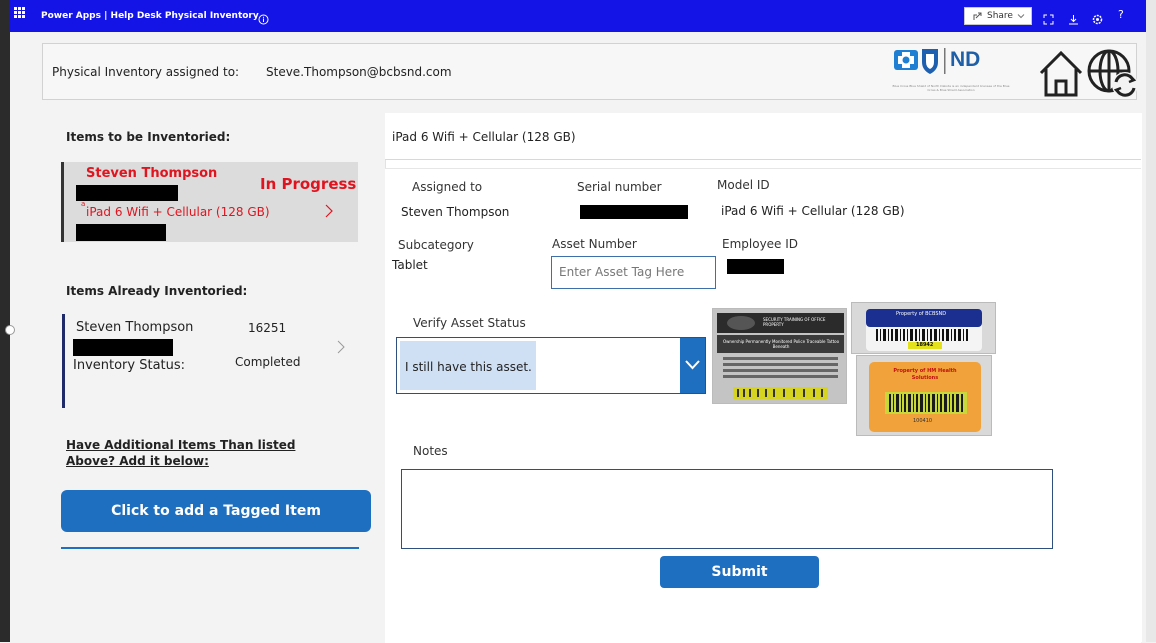 This screenshot has width=1156, height=643. What do you see at coordinates (410, 265) in the screenshot?
I see `subcategory-value: Tablet` at bounding box center [410, 265].